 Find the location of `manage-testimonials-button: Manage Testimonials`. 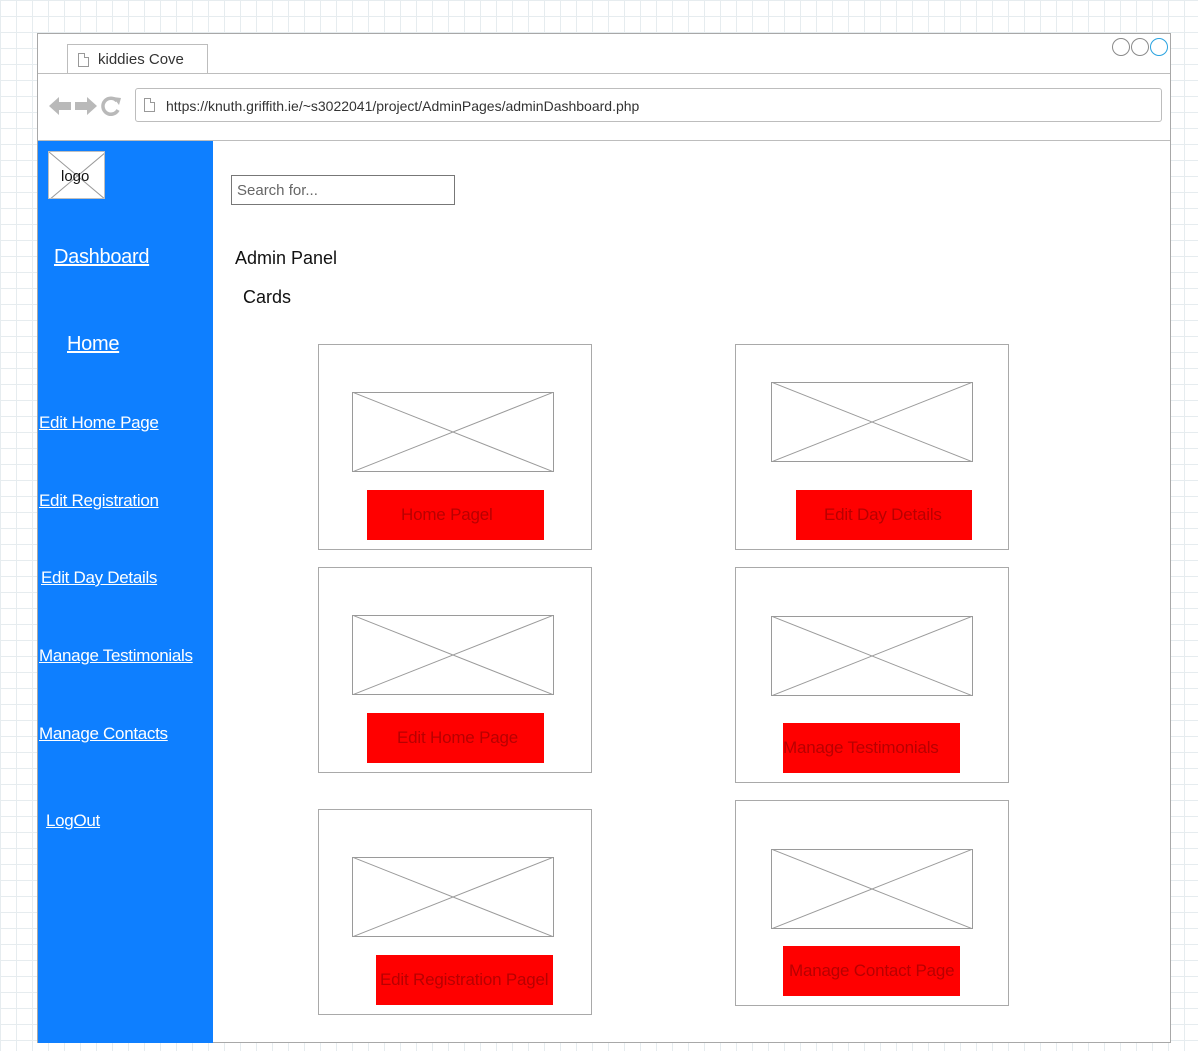

manage-testimonials-button: Manage Testimonials is located at coordinates (871, 748).